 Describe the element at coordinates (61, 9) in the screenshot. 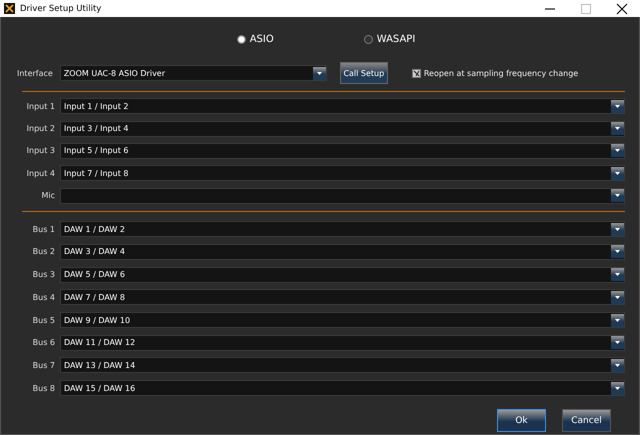

I see `window-title: Driver Setup Utility` at that location.